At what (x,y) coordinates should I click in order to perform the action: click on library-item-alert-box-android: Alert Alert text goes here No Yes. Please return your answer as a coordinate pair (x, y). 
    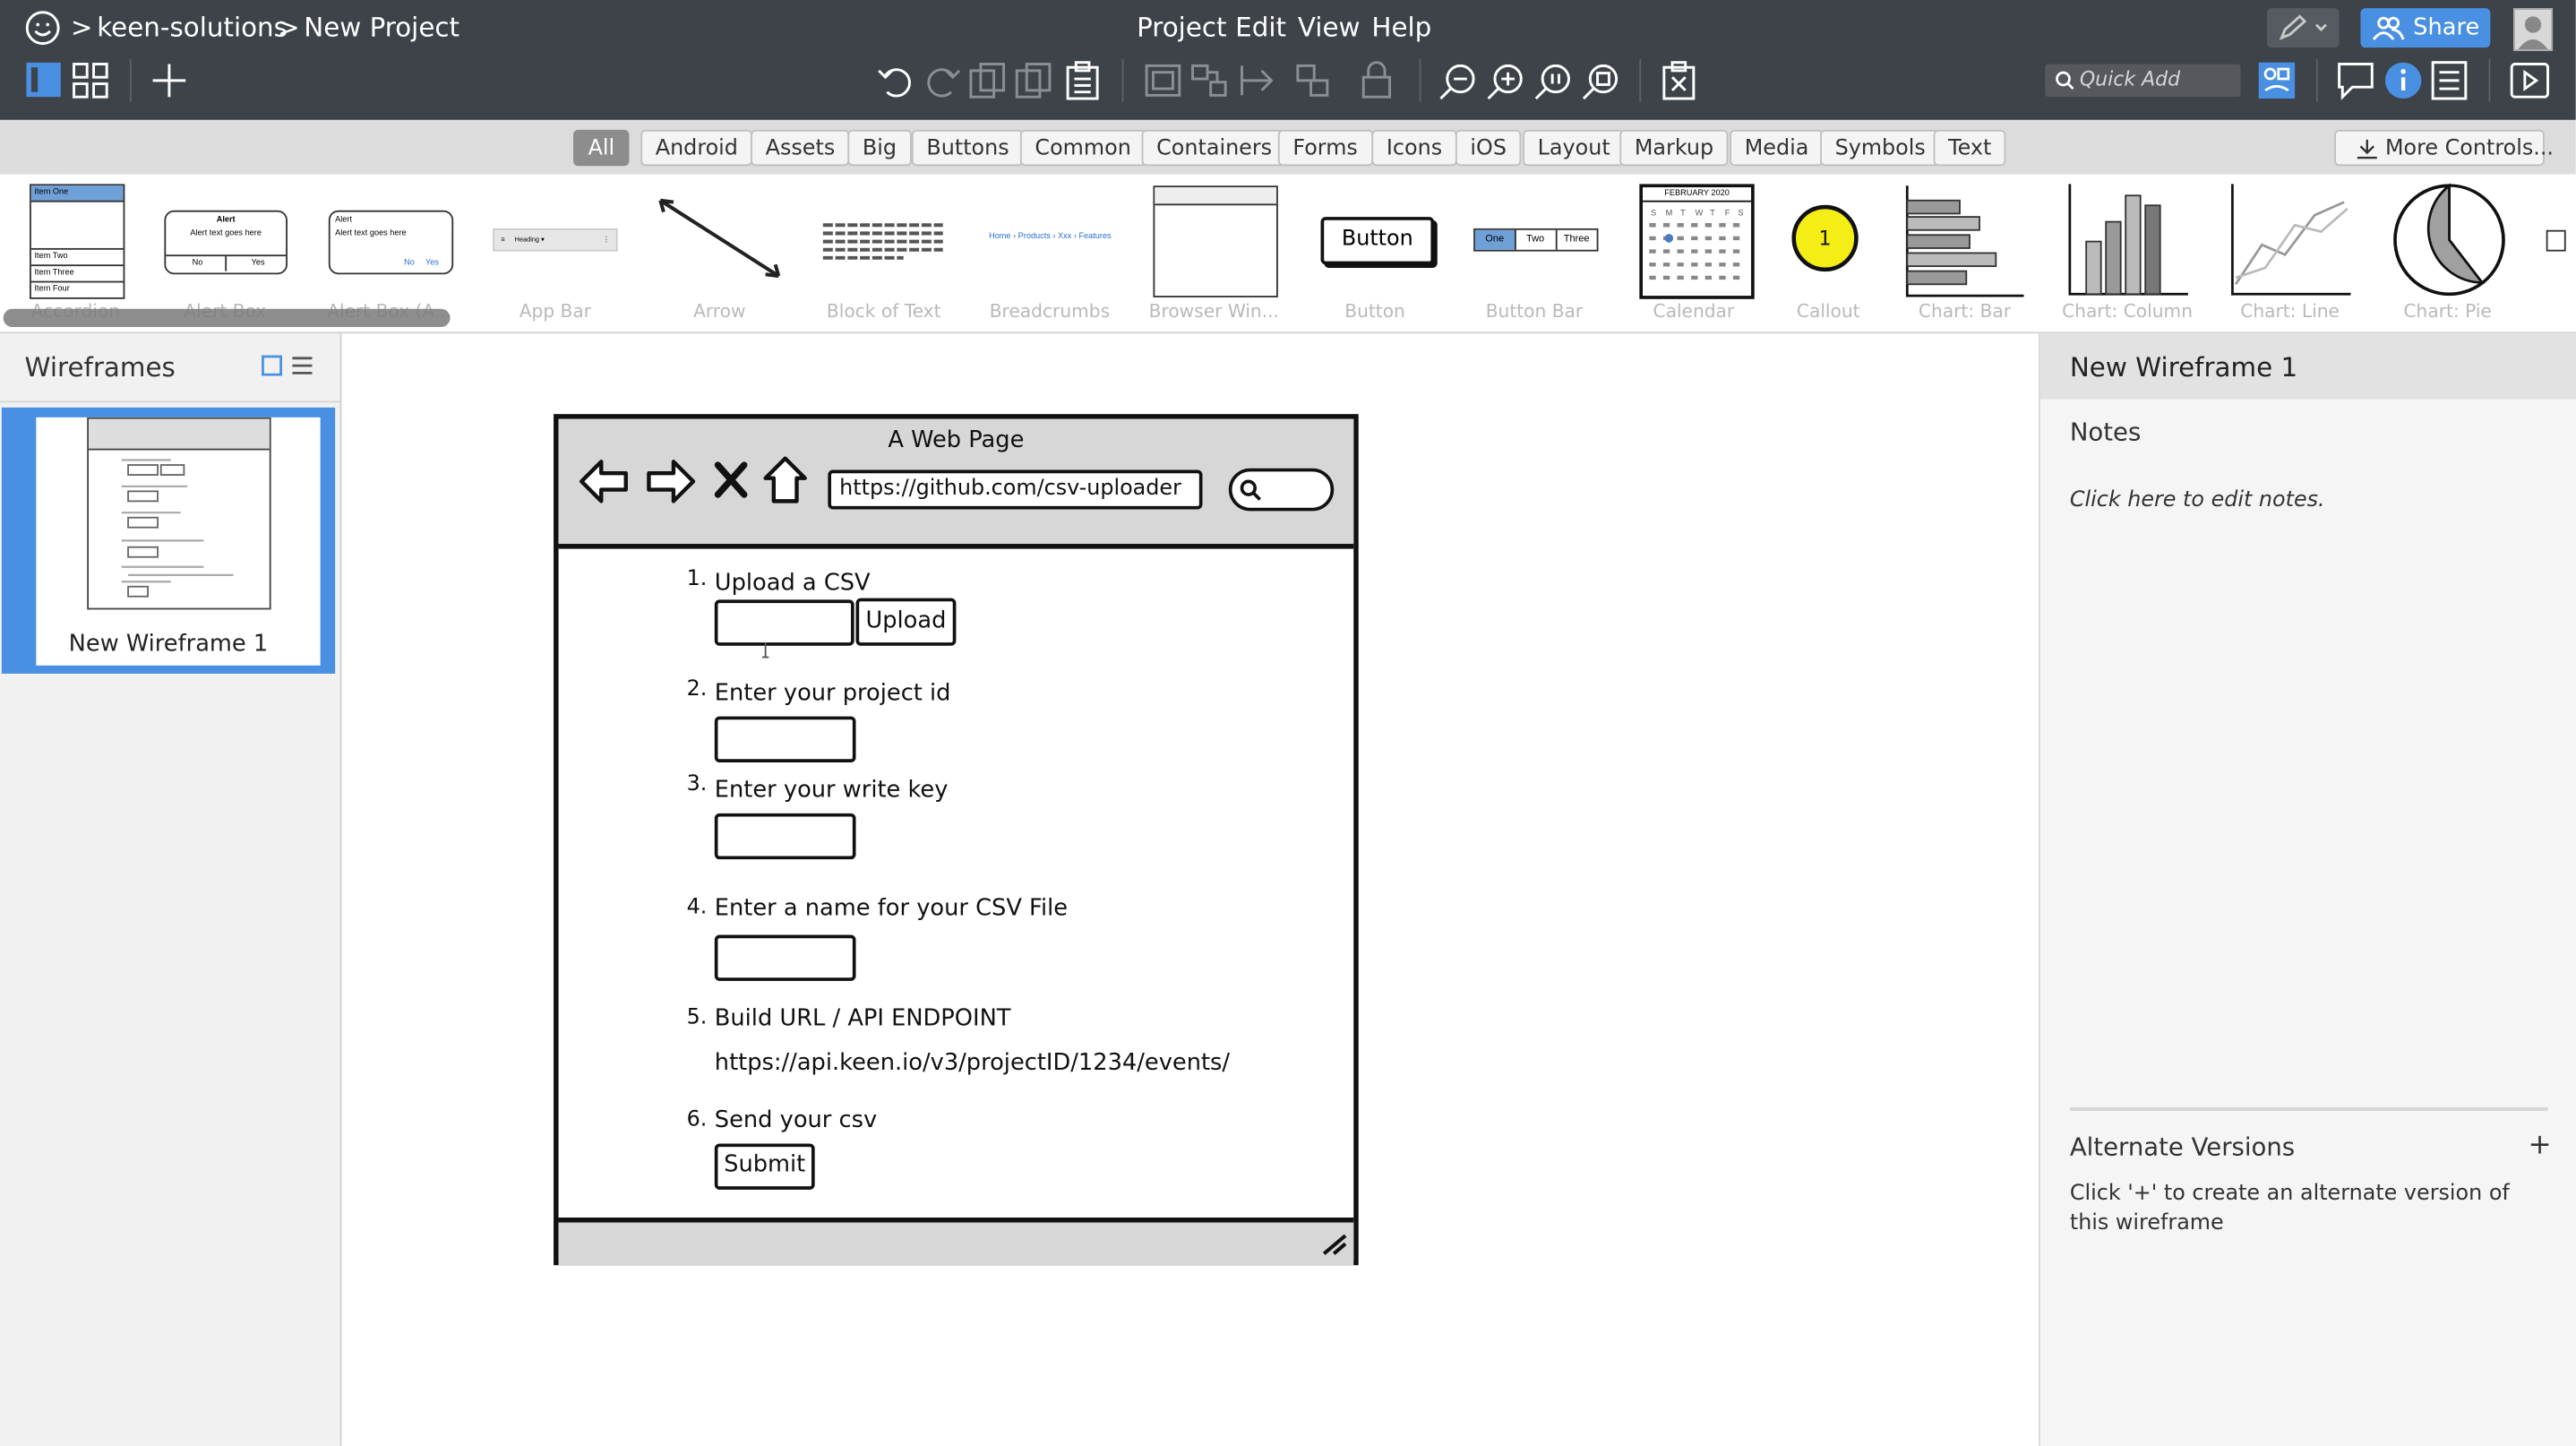
    Looking at the image, I should click on (391, 243).